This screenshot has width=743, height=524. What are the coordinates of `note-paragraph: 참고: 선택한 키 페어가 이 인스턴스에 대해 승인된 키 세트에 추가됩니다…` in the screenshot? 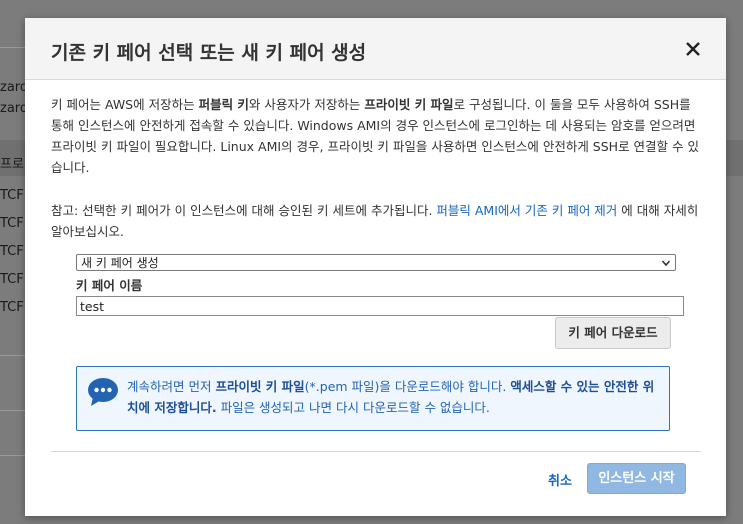 It's located at (375, 221).